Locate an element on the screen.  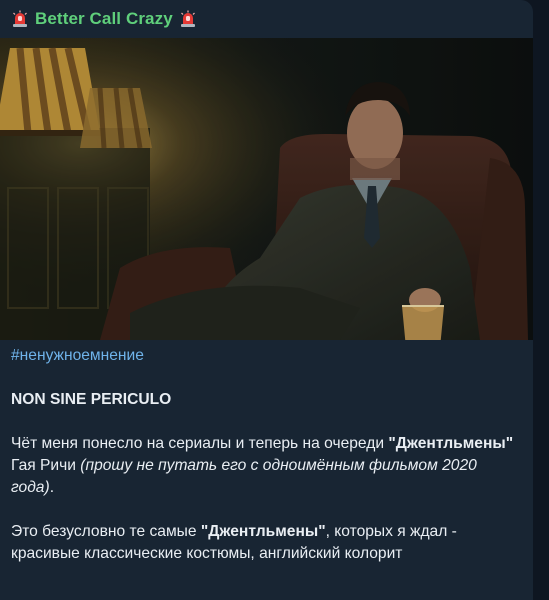
hashtag-link: #ненужноемнение is located at coordinates (266, 356).